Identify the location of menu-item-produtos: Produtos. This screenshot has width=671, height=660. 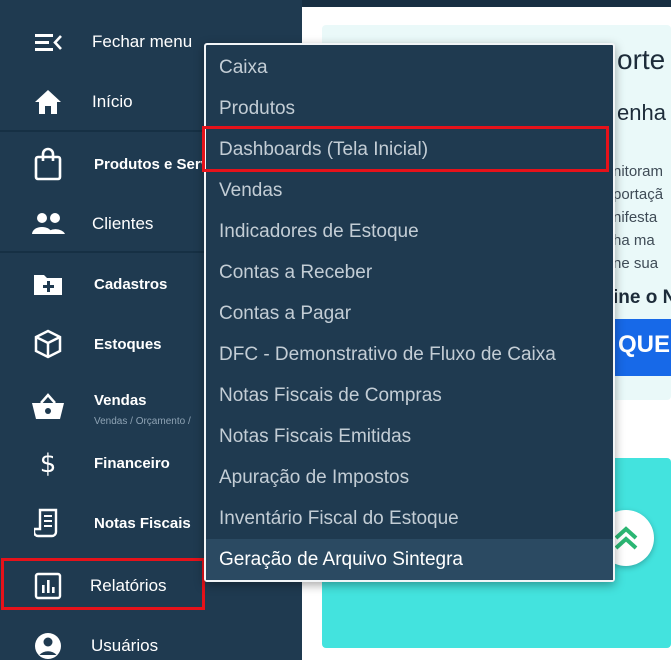
(409, 108).